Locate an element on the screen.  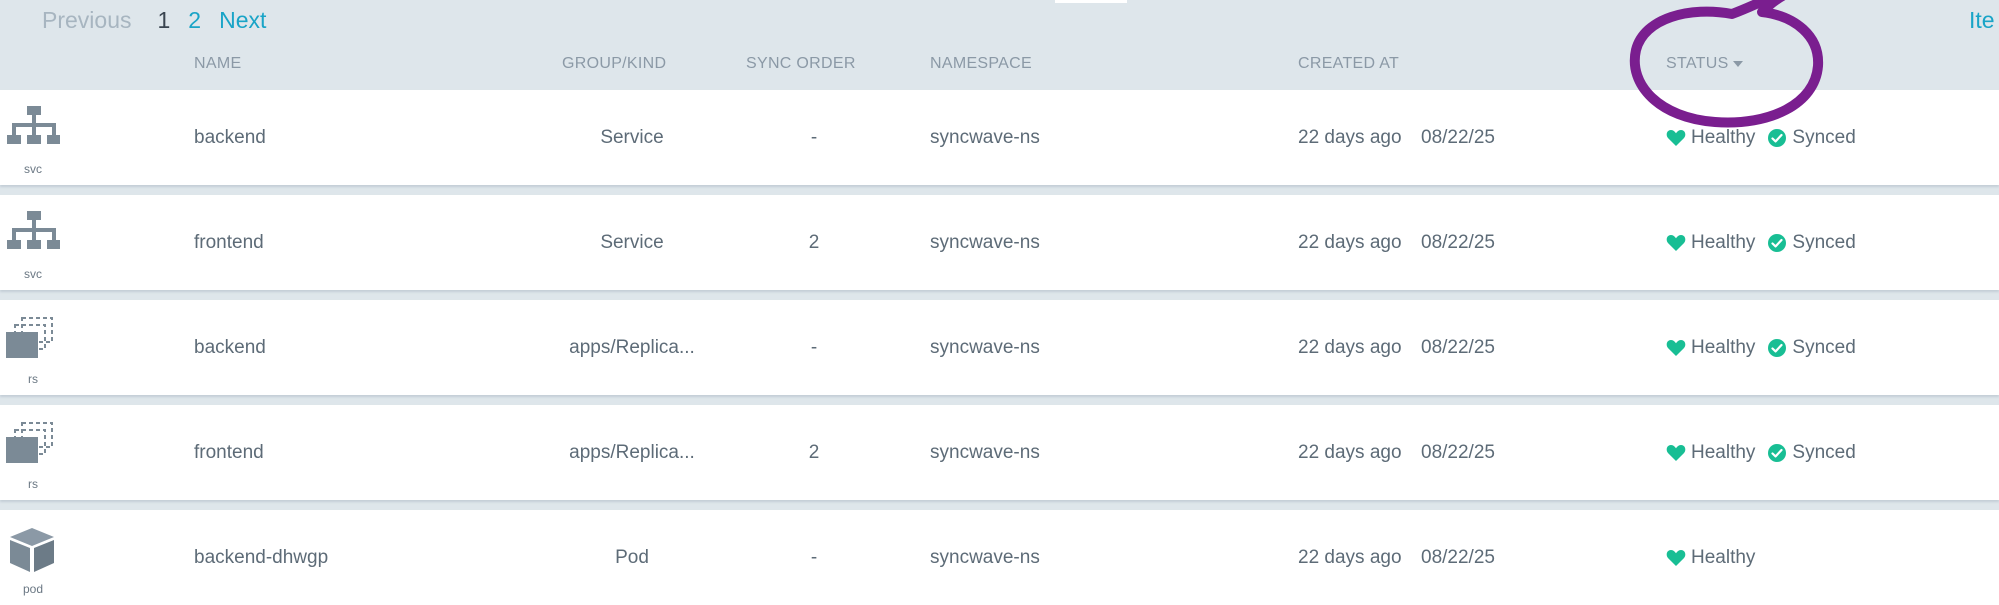
sort-caret-icon is located at coordinates (1737, 63).